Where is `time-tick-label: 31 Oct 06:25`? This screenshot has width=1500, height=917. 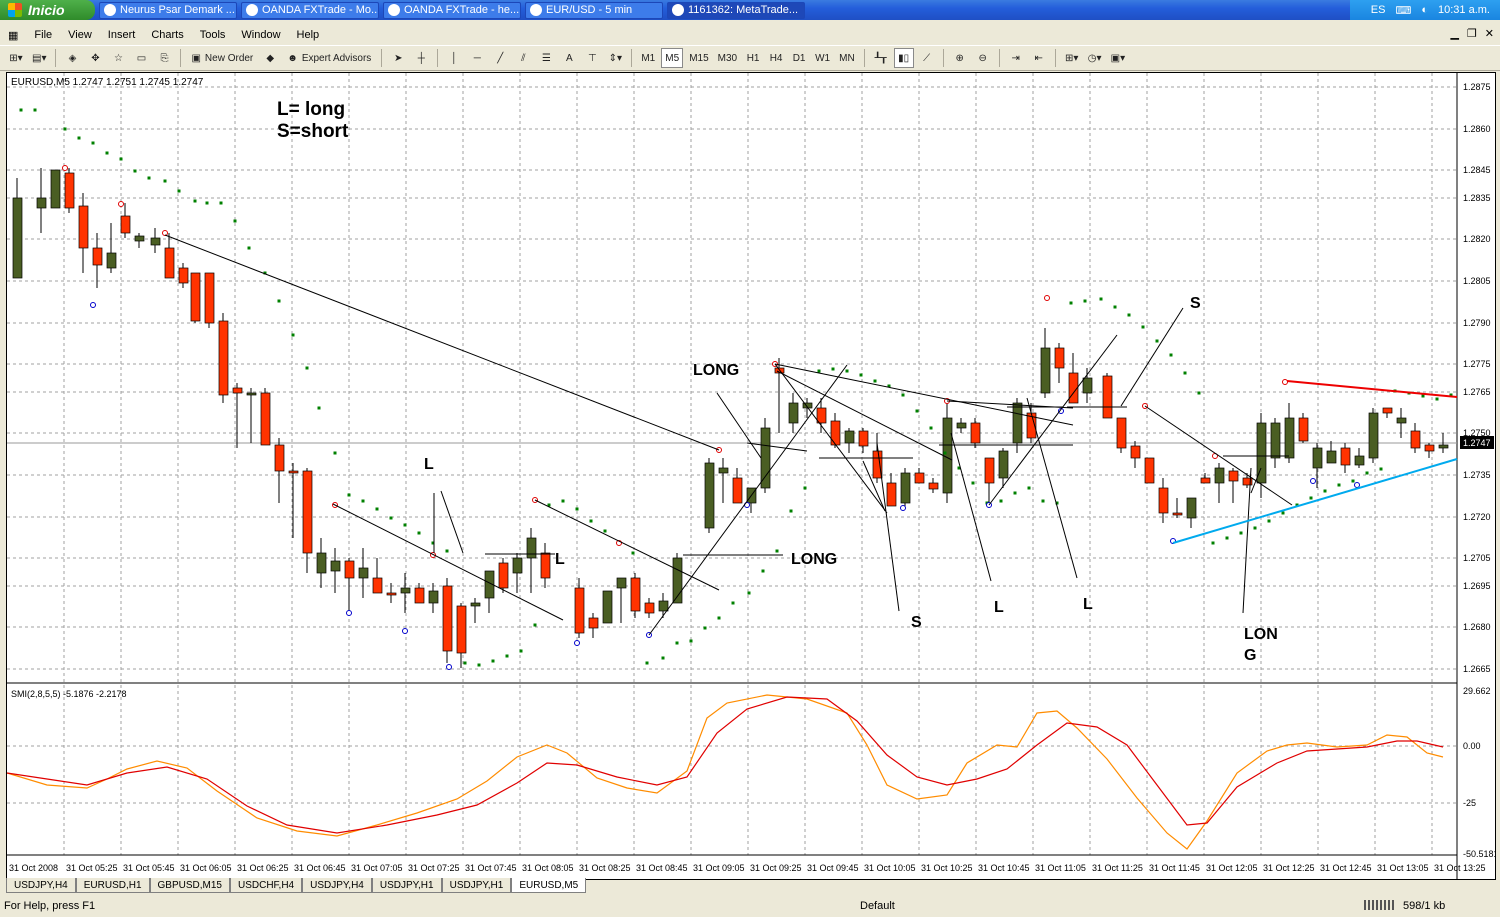
time-tick-label: 31 Oct 06:25 is located at coordinates (263, 868).